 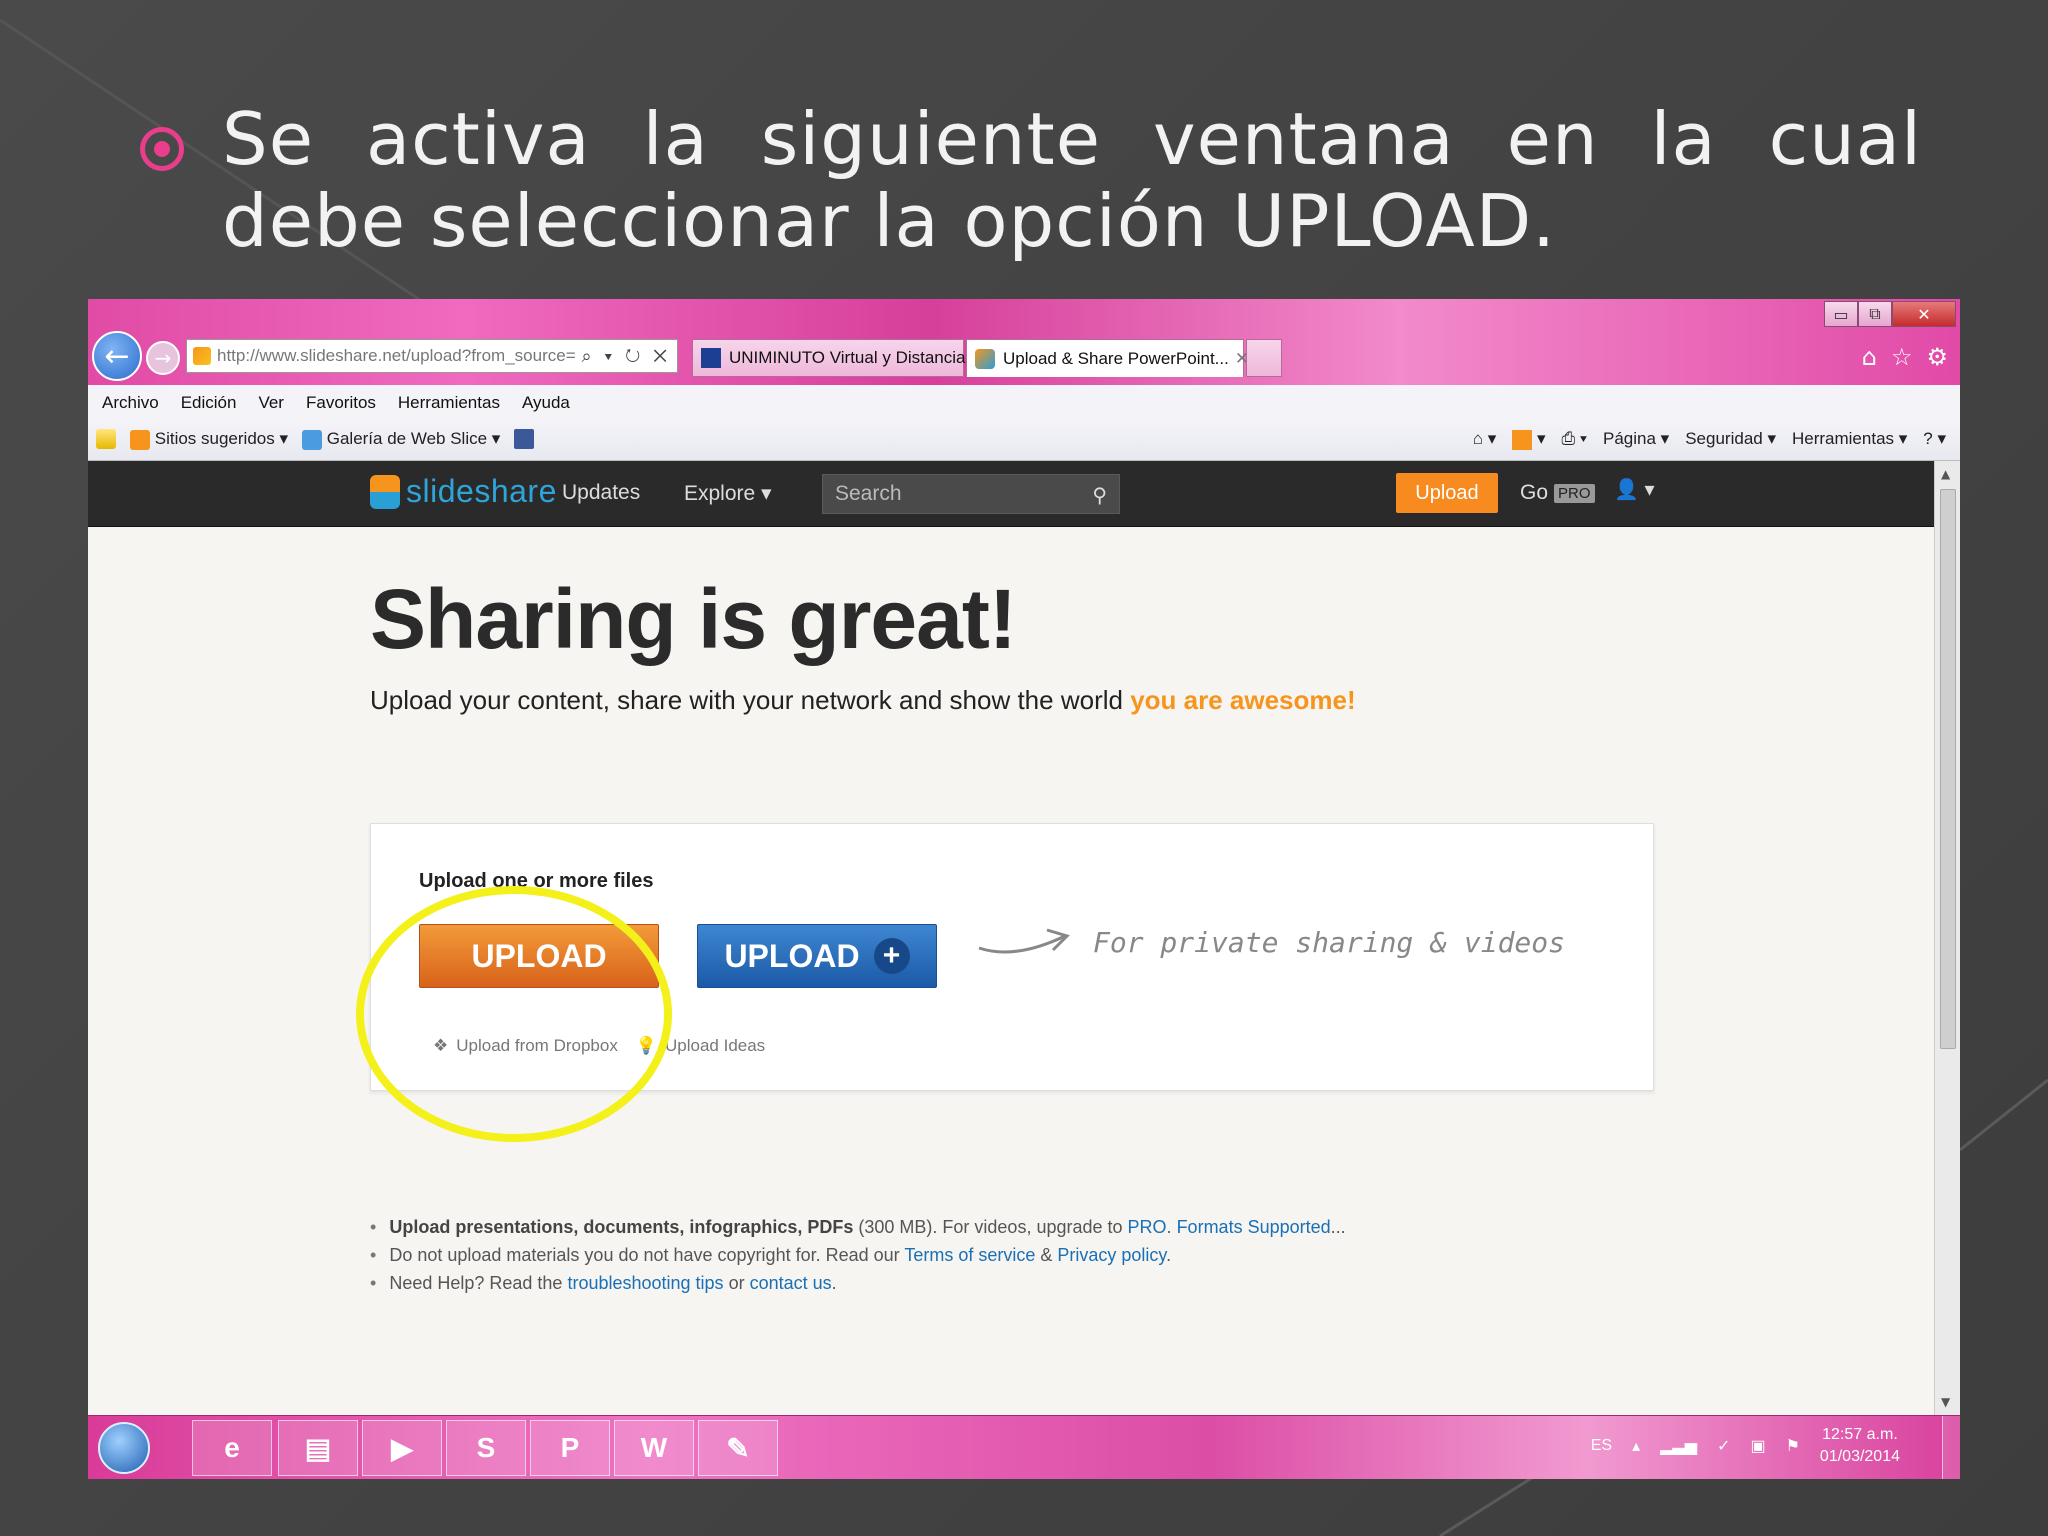 What do you see at coordinates (232, 1448) in the screenshot?
I see `ie-taskbar-icon: e` at bounding box center [232, 1448].